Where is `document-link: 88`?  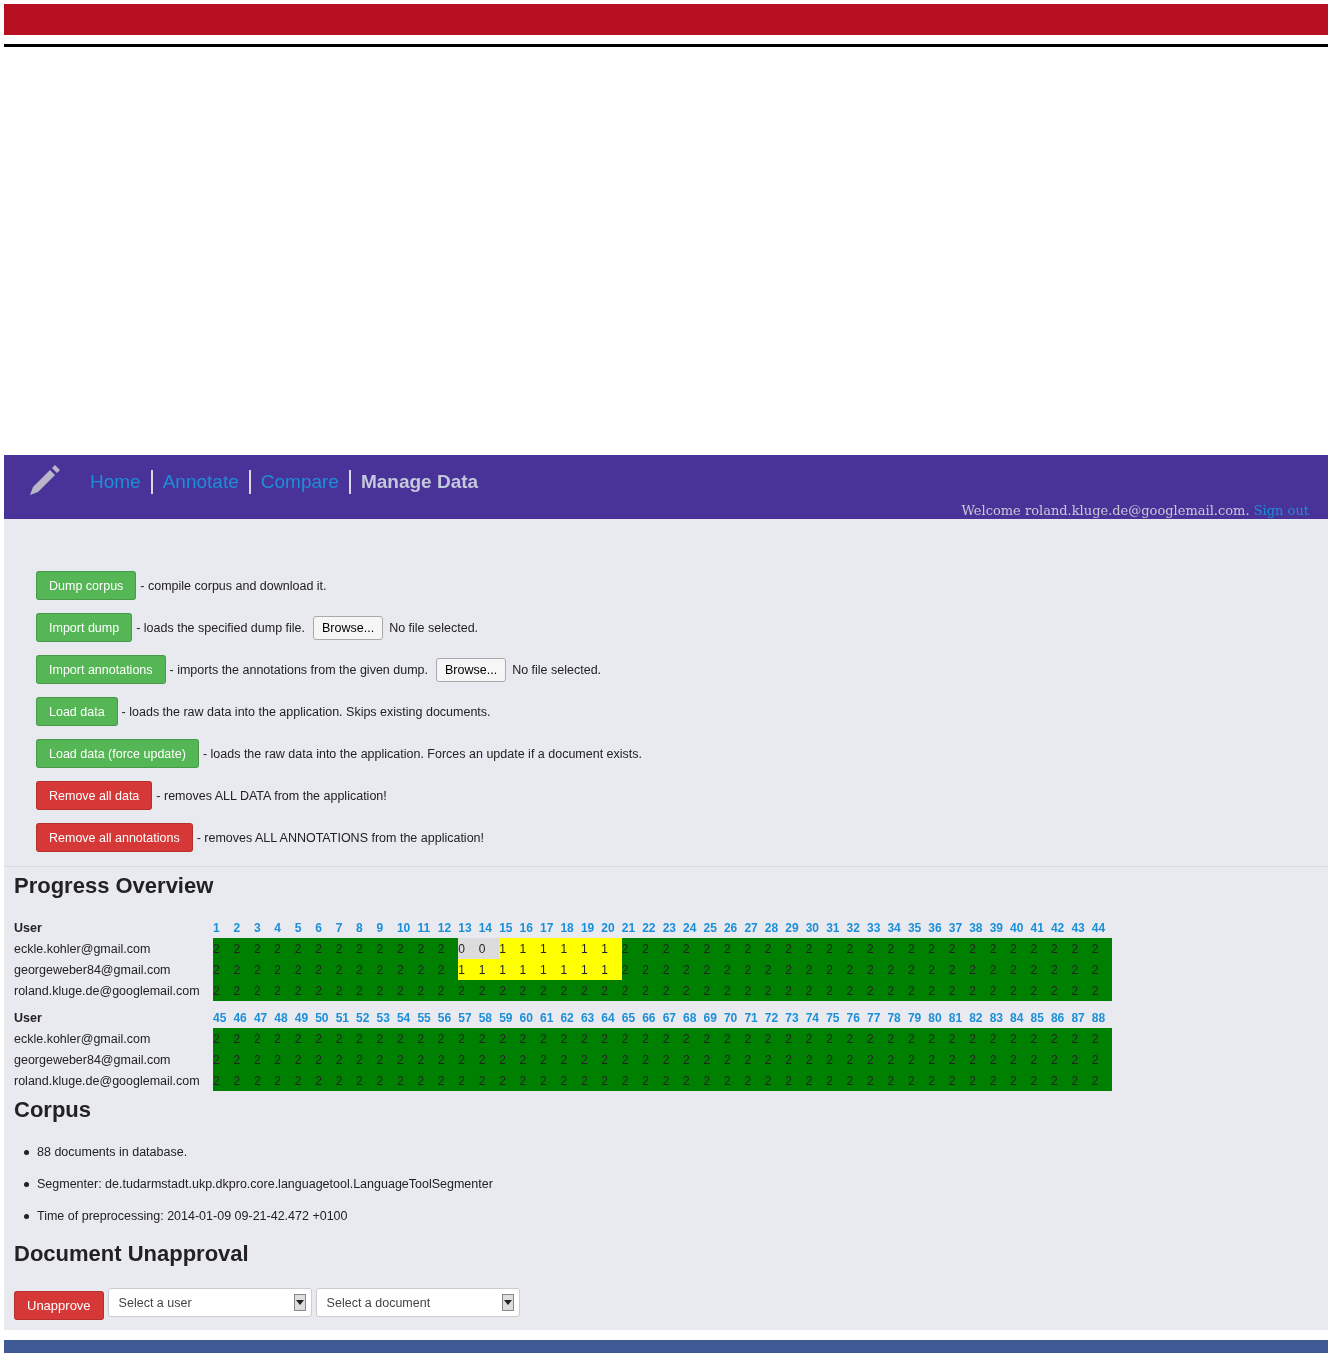
document-link: 88 is located at coordinates (1098, 1017).